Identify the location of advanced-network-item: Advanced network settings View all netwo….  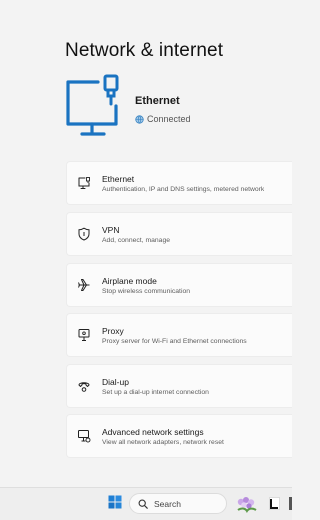
(179, 436).